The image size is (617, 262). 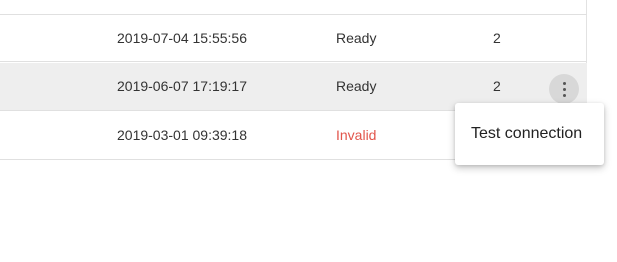 I want to click on row-context-menu: Test connection, so click(x=529, y=134).